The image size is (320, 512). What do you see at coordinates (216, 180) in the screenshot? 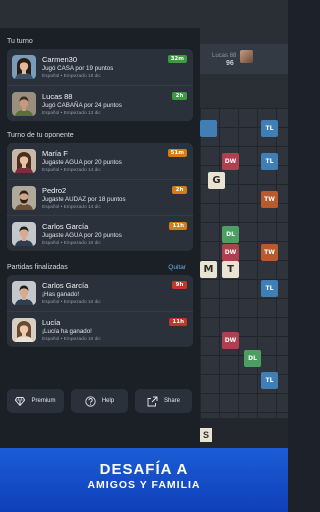
I see `board-tile: G` at bounding box center [216, 180].